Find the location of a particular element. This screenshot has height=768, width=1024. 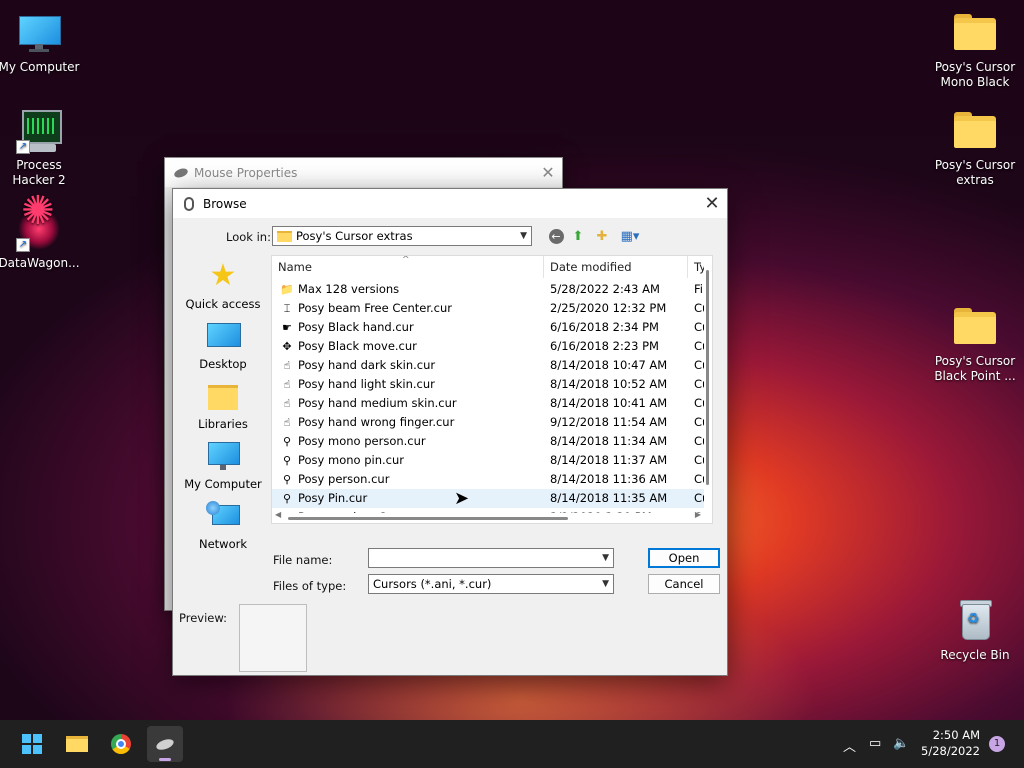

view-menu-icon: ▦▾ is located at coordinates (630, 236).